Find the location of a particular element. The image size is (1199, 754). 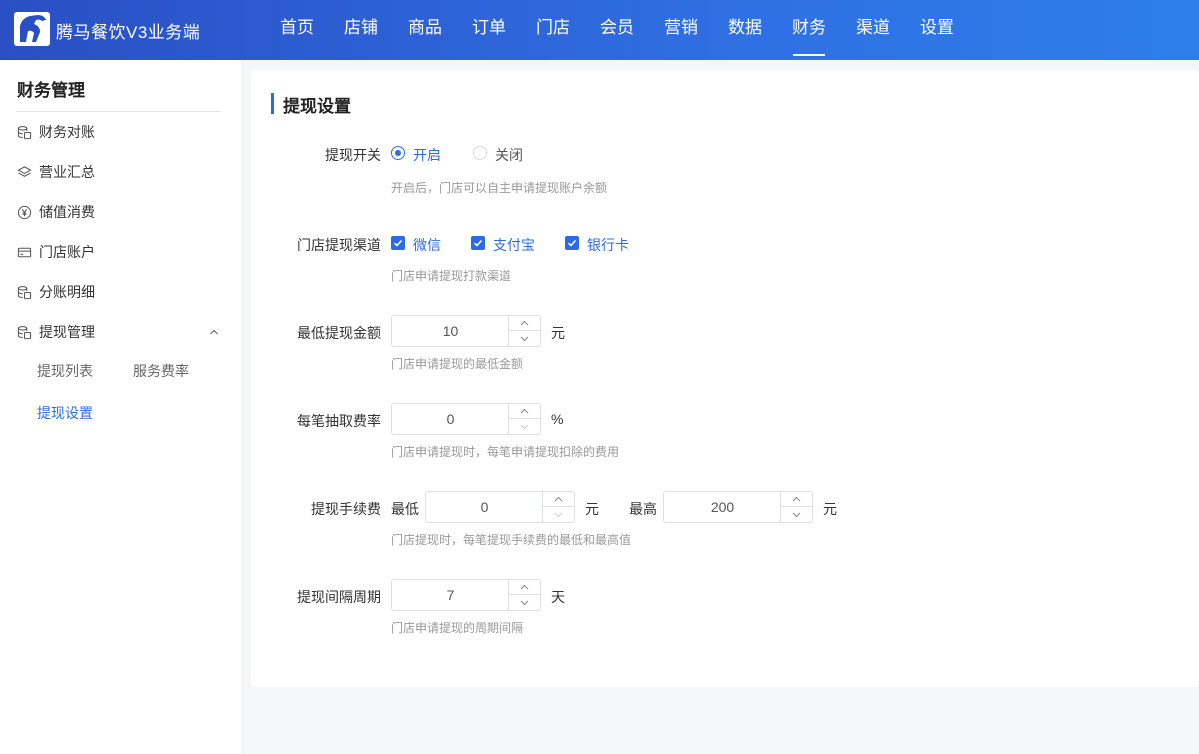

sidebar-item-stored-value: 储值消费 is located at coordinates (56, 212).